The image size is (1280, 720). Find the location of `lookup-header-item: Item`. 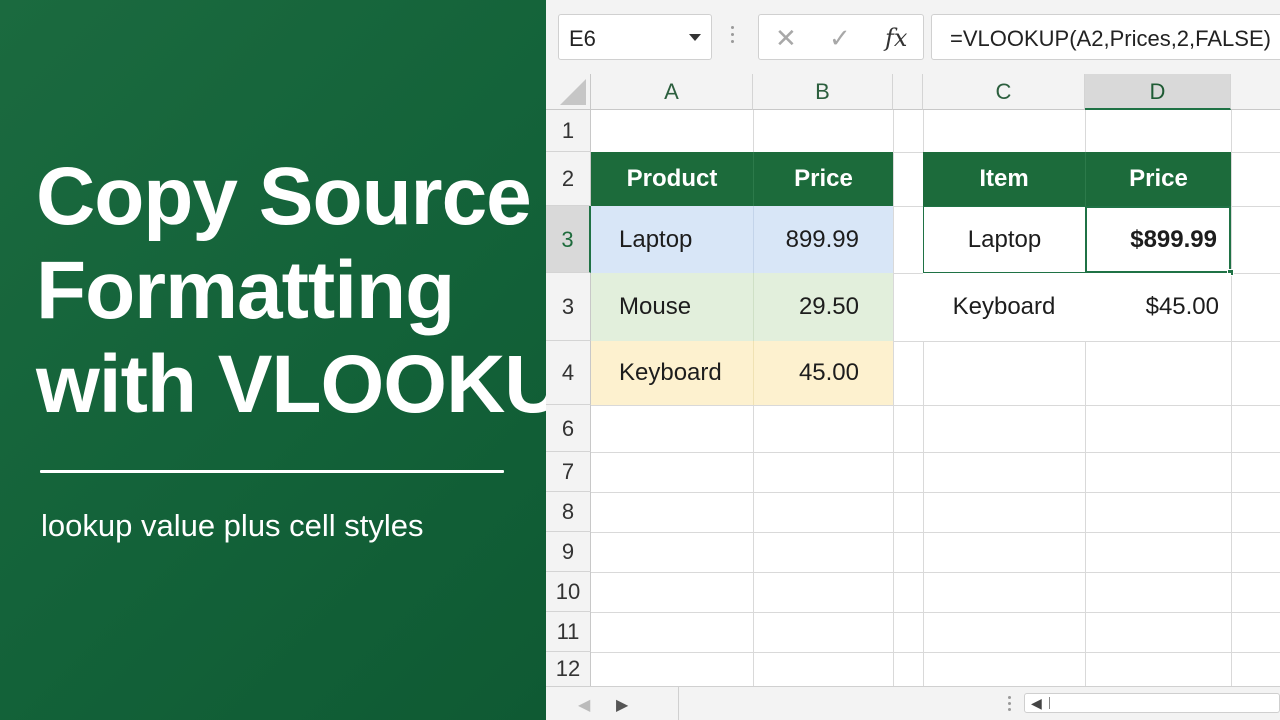

lookup-header-item: Item is located at coordinates (1004, 179).